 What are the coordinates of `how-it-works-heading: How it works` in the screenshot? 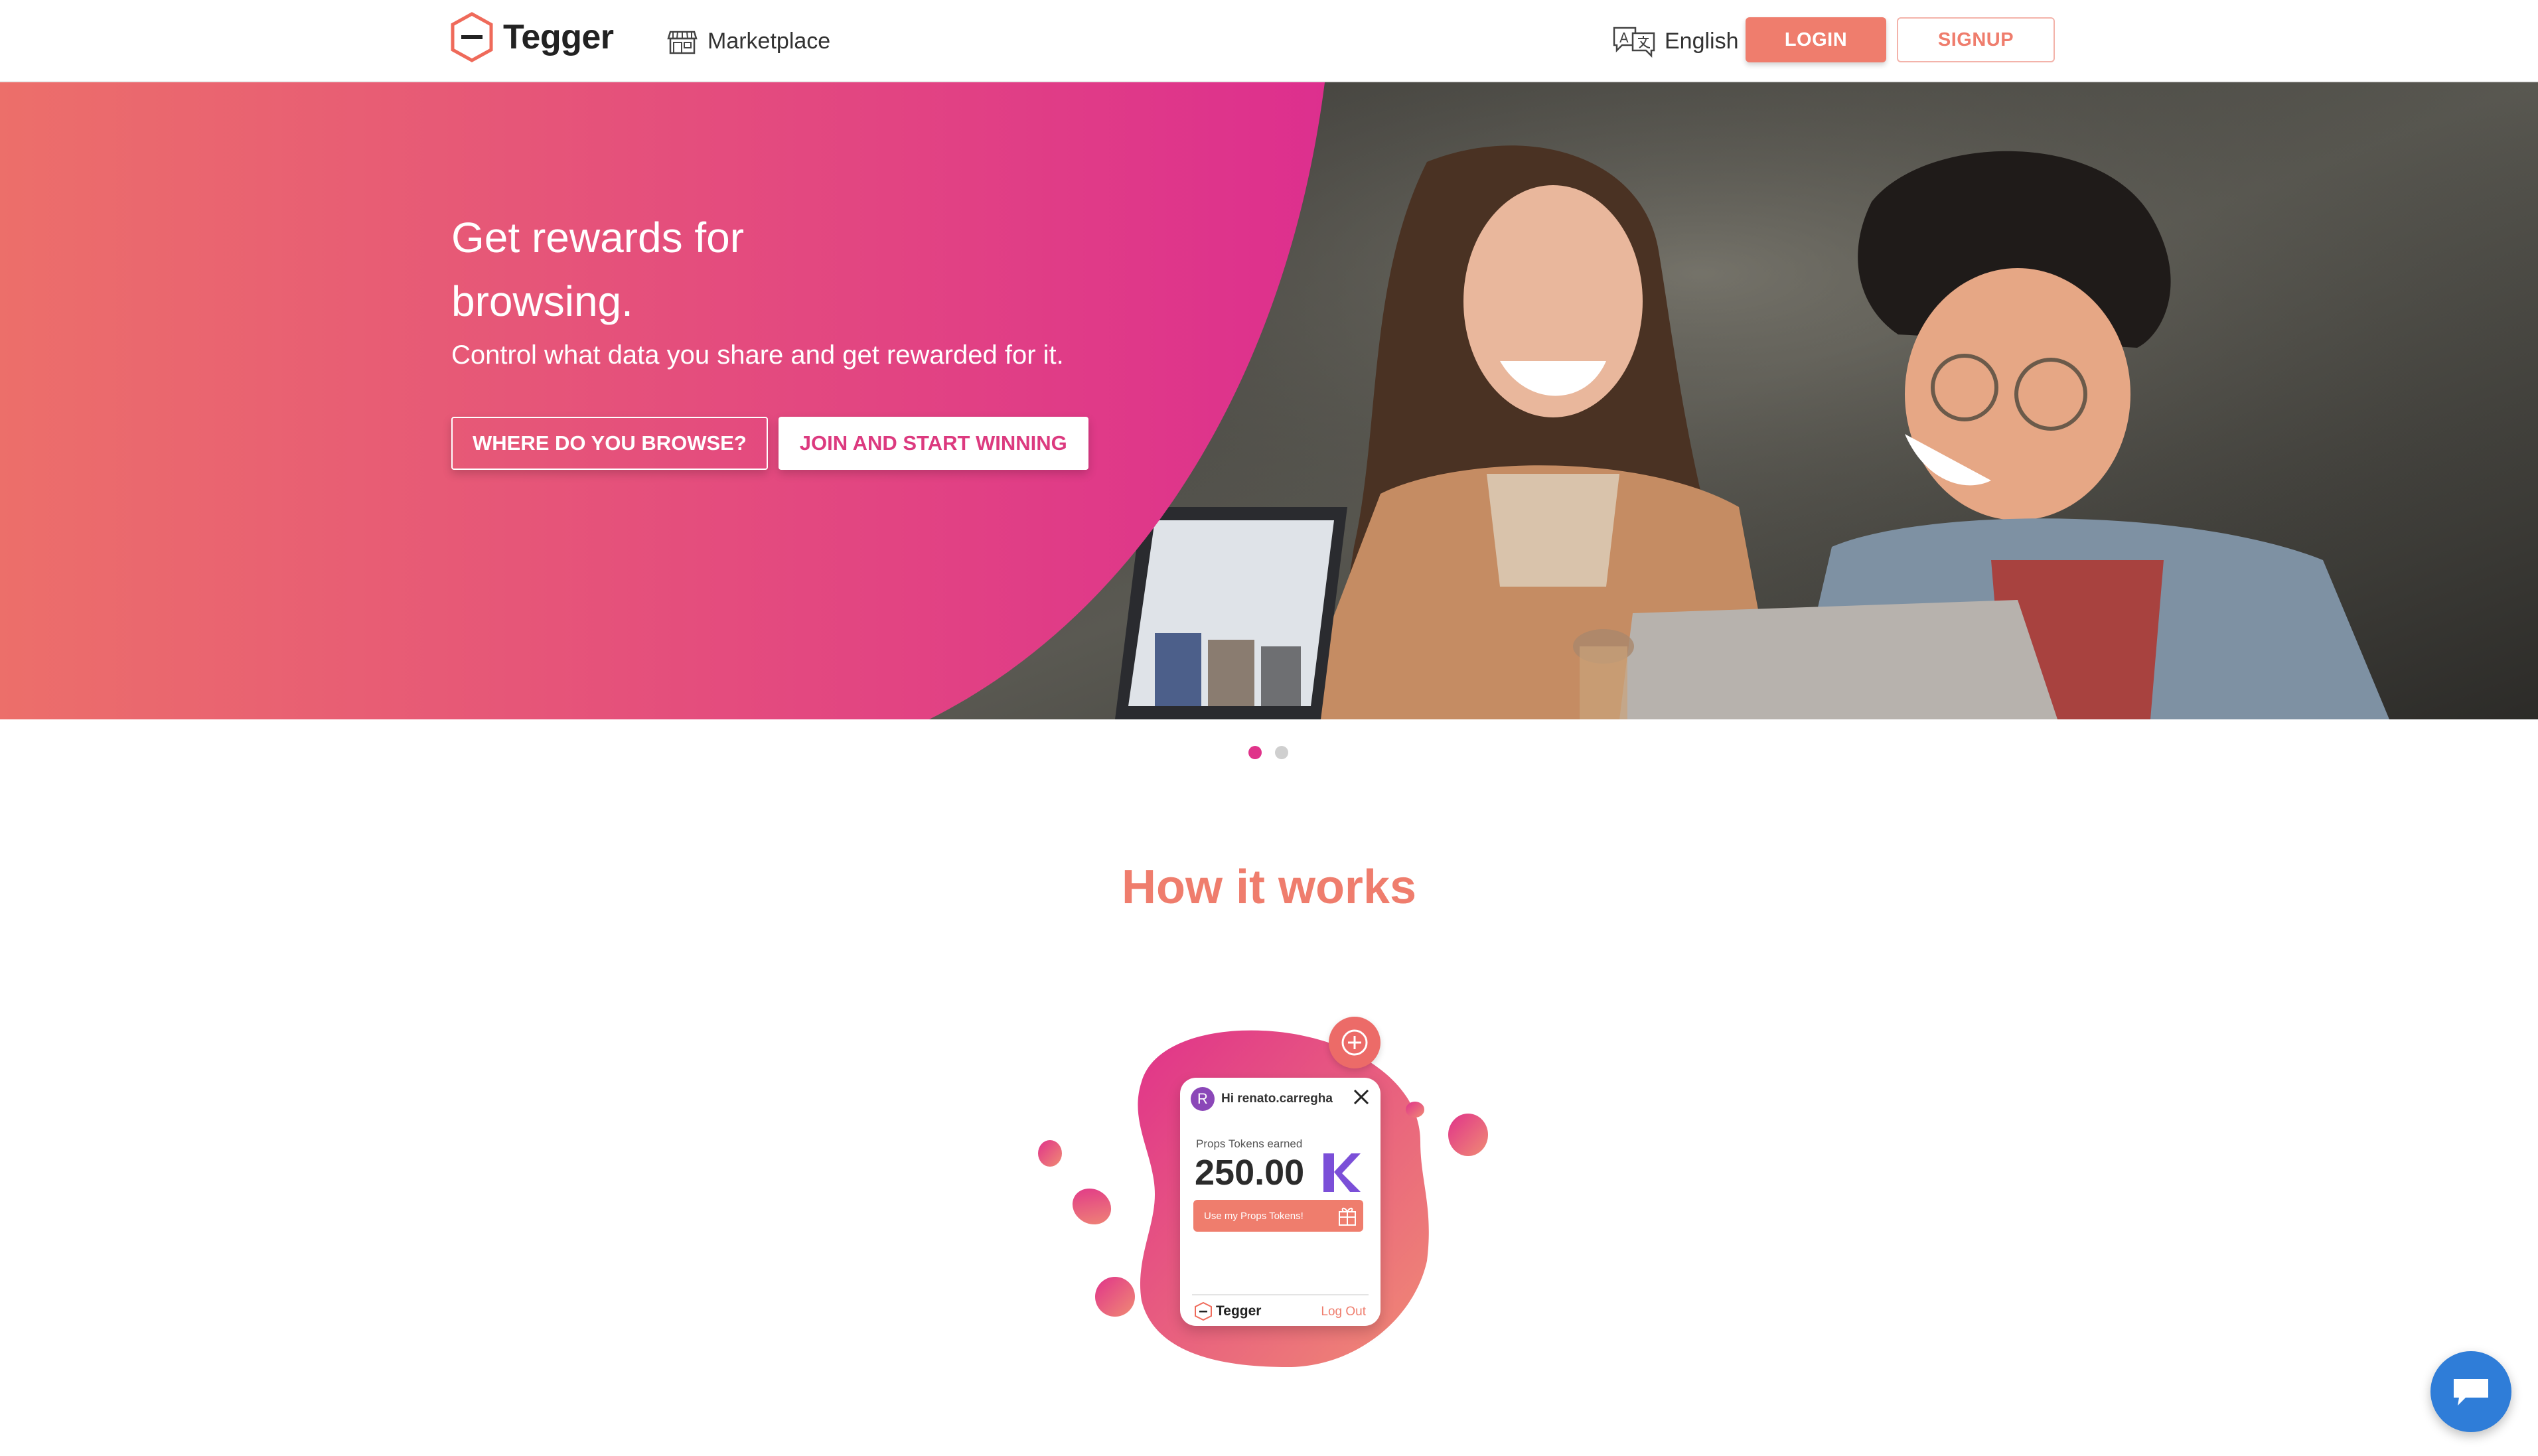 It's located at (1269, 887).